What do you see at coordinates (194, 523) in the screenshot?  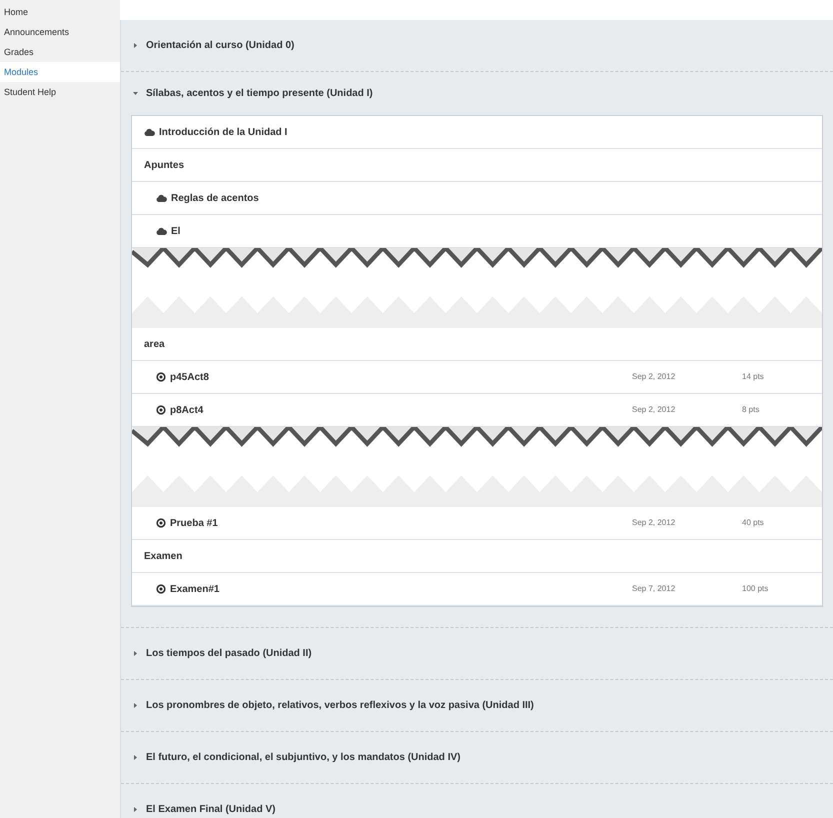 I see `assignment-link: Prueba #1` at bounding box center [194, 523].